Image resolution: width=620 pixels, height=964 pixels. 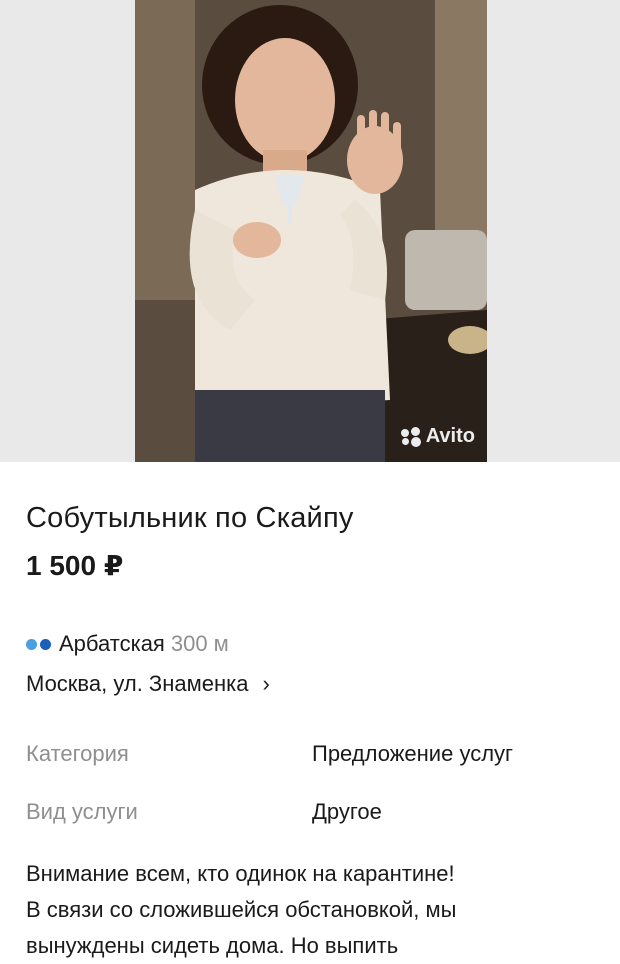 What do you see at coordinates (310, 644) in the screenshot?
I see `metro-info: Арбатская 300 м` at bounding box center [310, 644].